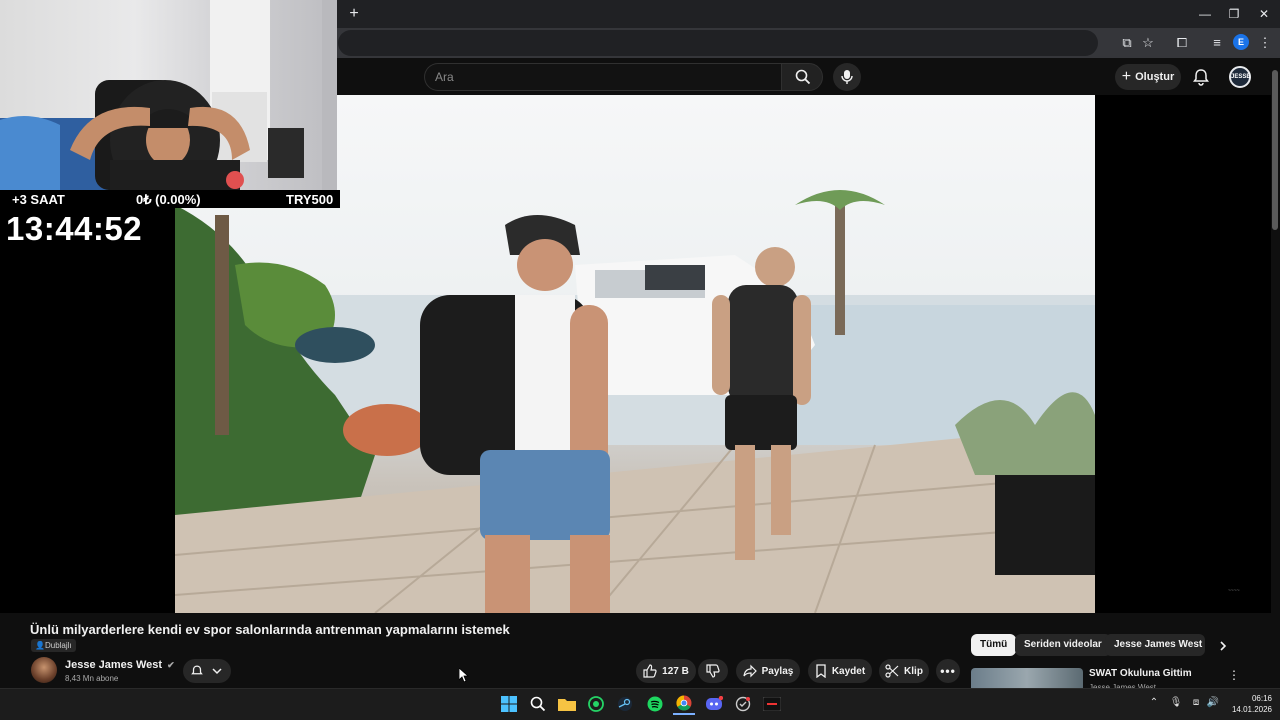 This screenshot has height=720, width=1280. I want to click on channel-name: Jesse James West ✔, so click(120, 665).